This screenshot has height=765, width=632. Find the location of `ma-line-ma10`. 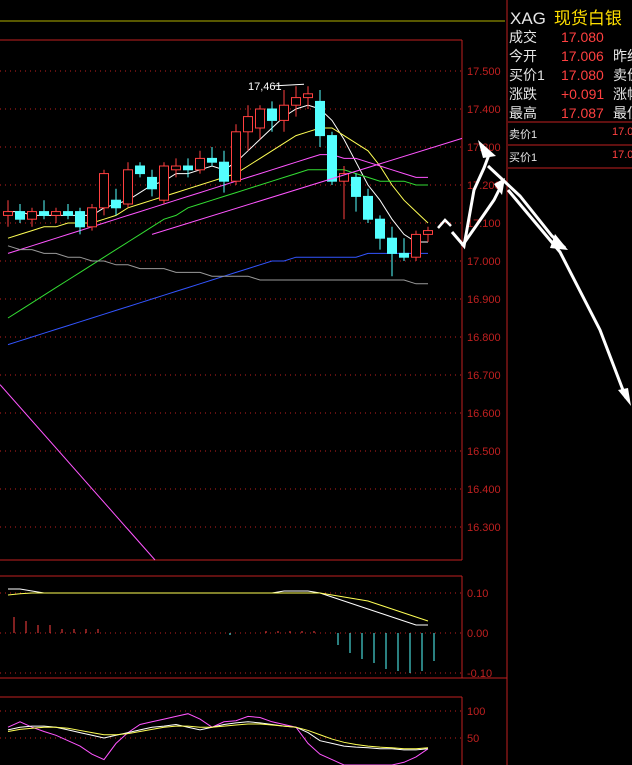

ma-line-ma10 is located at coordinates (218, 183).